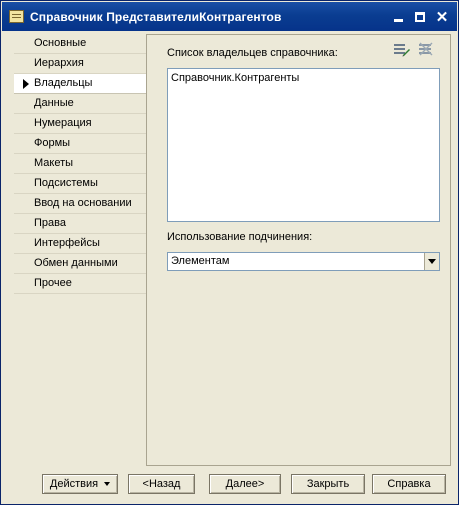 The image size is (459, 505). What do you see at coordinates (63, 83) in the screenshot?
I see `sidebar-item-label: Владельцы` at bounding box center [63, 83].